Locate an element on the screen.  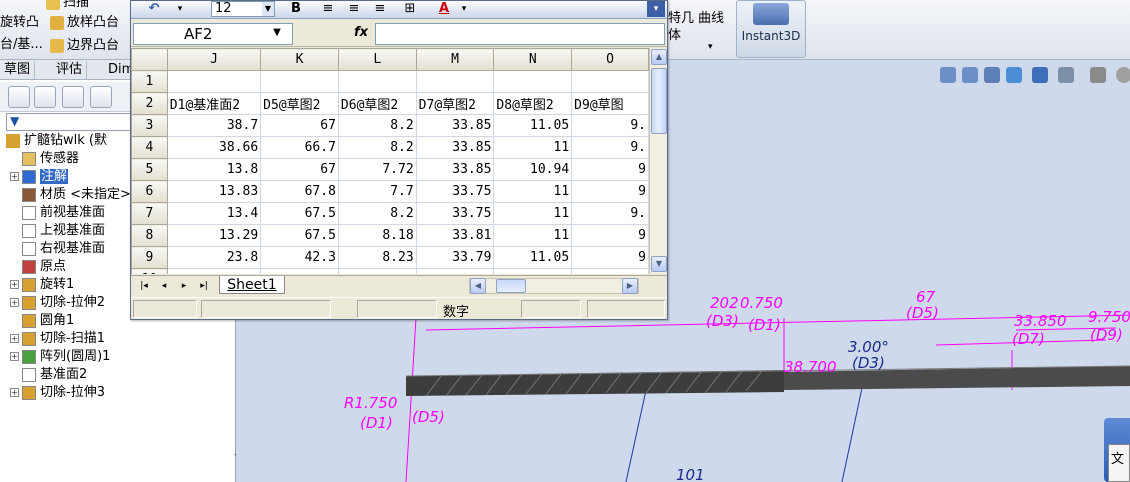
grid-cell: D5@草图2 is located at coordinates (299, 103).